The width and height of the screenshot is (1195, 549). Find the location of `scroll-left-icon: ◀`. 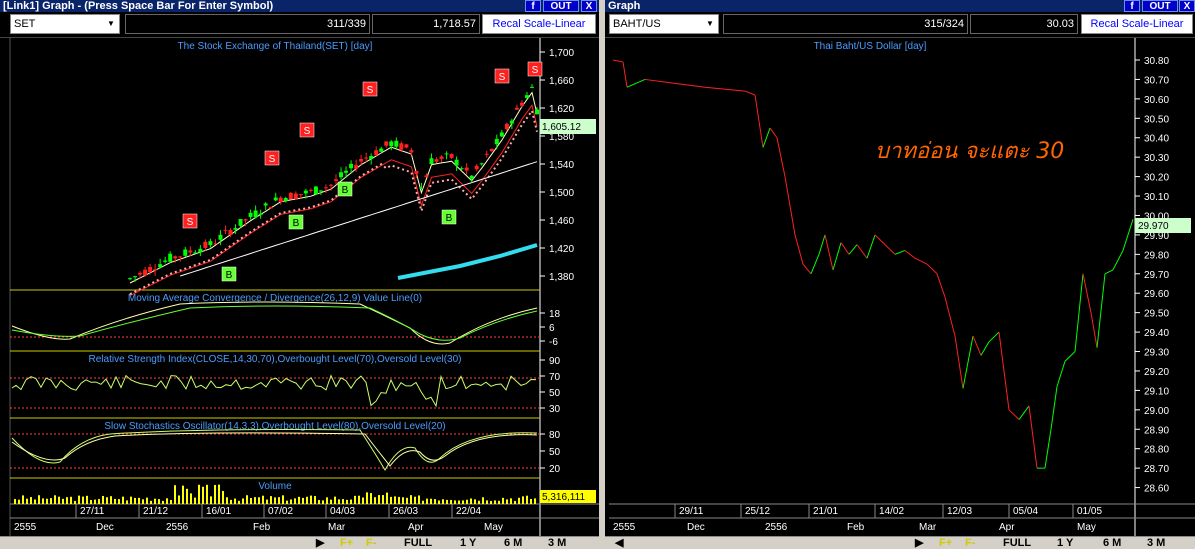

scroll-left-icon: ◀ is located at coordinates (619, 543).